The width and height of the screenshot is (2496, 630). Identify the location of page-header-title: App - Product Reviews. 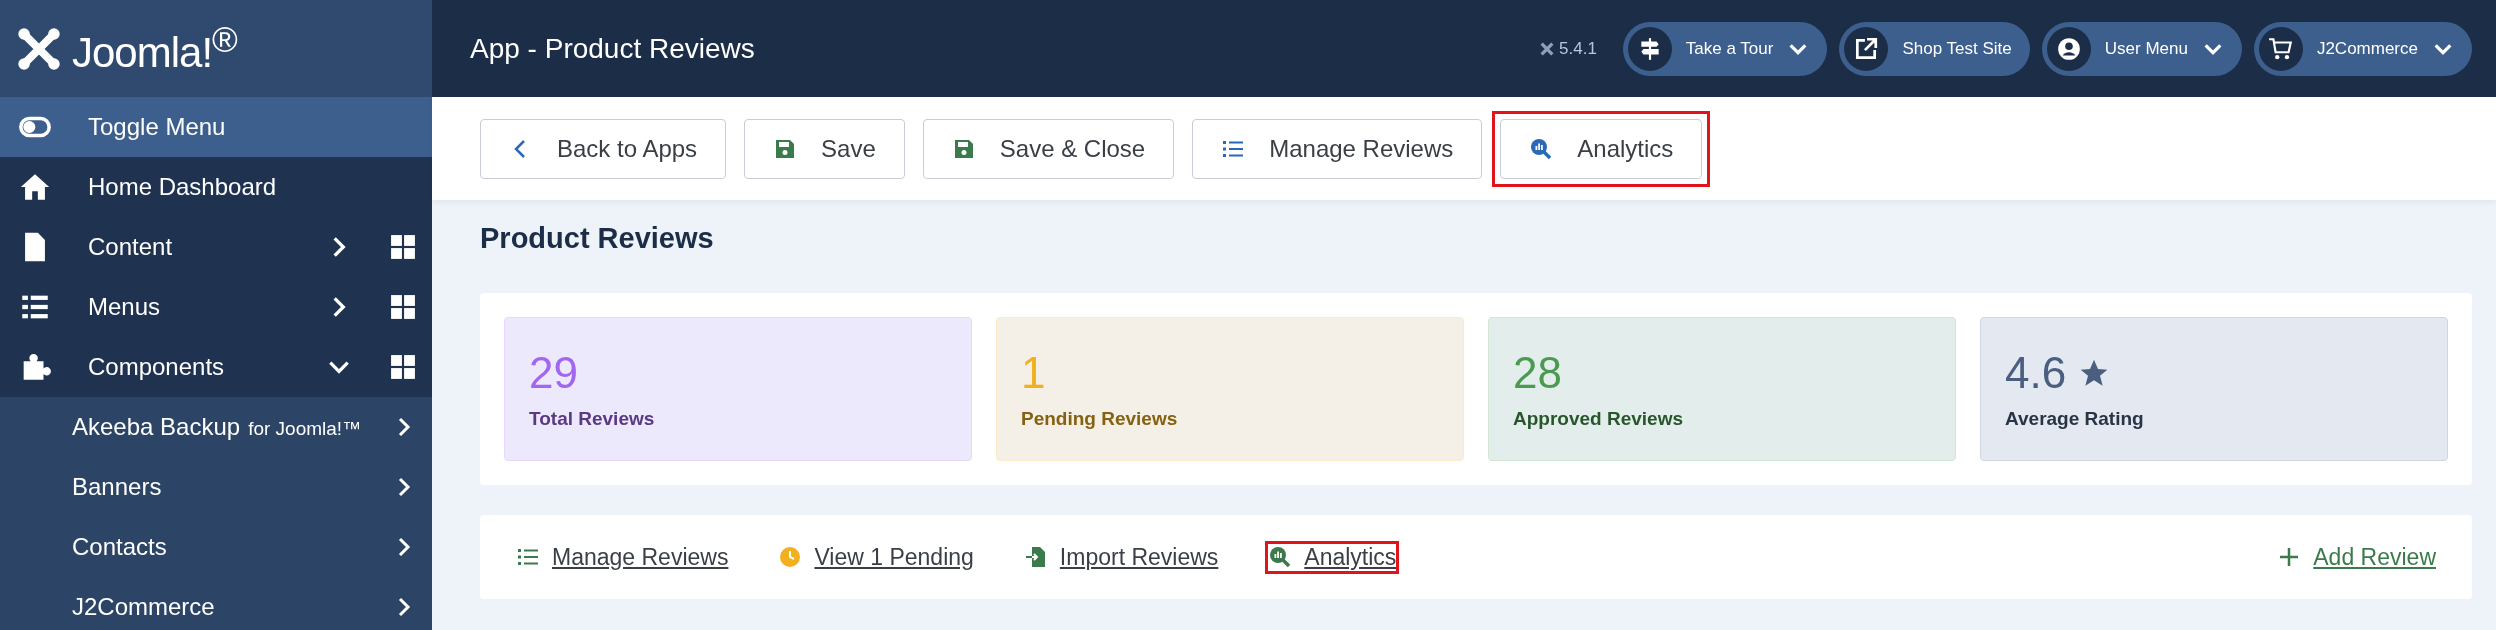
(613, 48).